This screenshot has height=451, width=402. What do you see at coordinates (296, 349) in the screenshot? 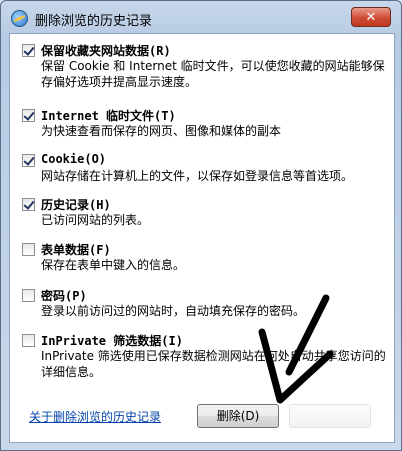
I see `annotation-arrow-icon` at bounding box center [296, 349].